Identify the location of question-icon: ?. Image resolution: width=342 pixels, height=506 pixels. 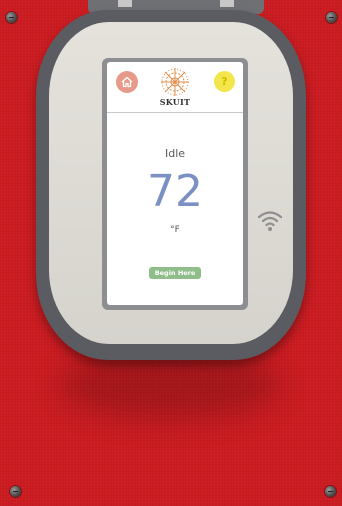
(224, 81).